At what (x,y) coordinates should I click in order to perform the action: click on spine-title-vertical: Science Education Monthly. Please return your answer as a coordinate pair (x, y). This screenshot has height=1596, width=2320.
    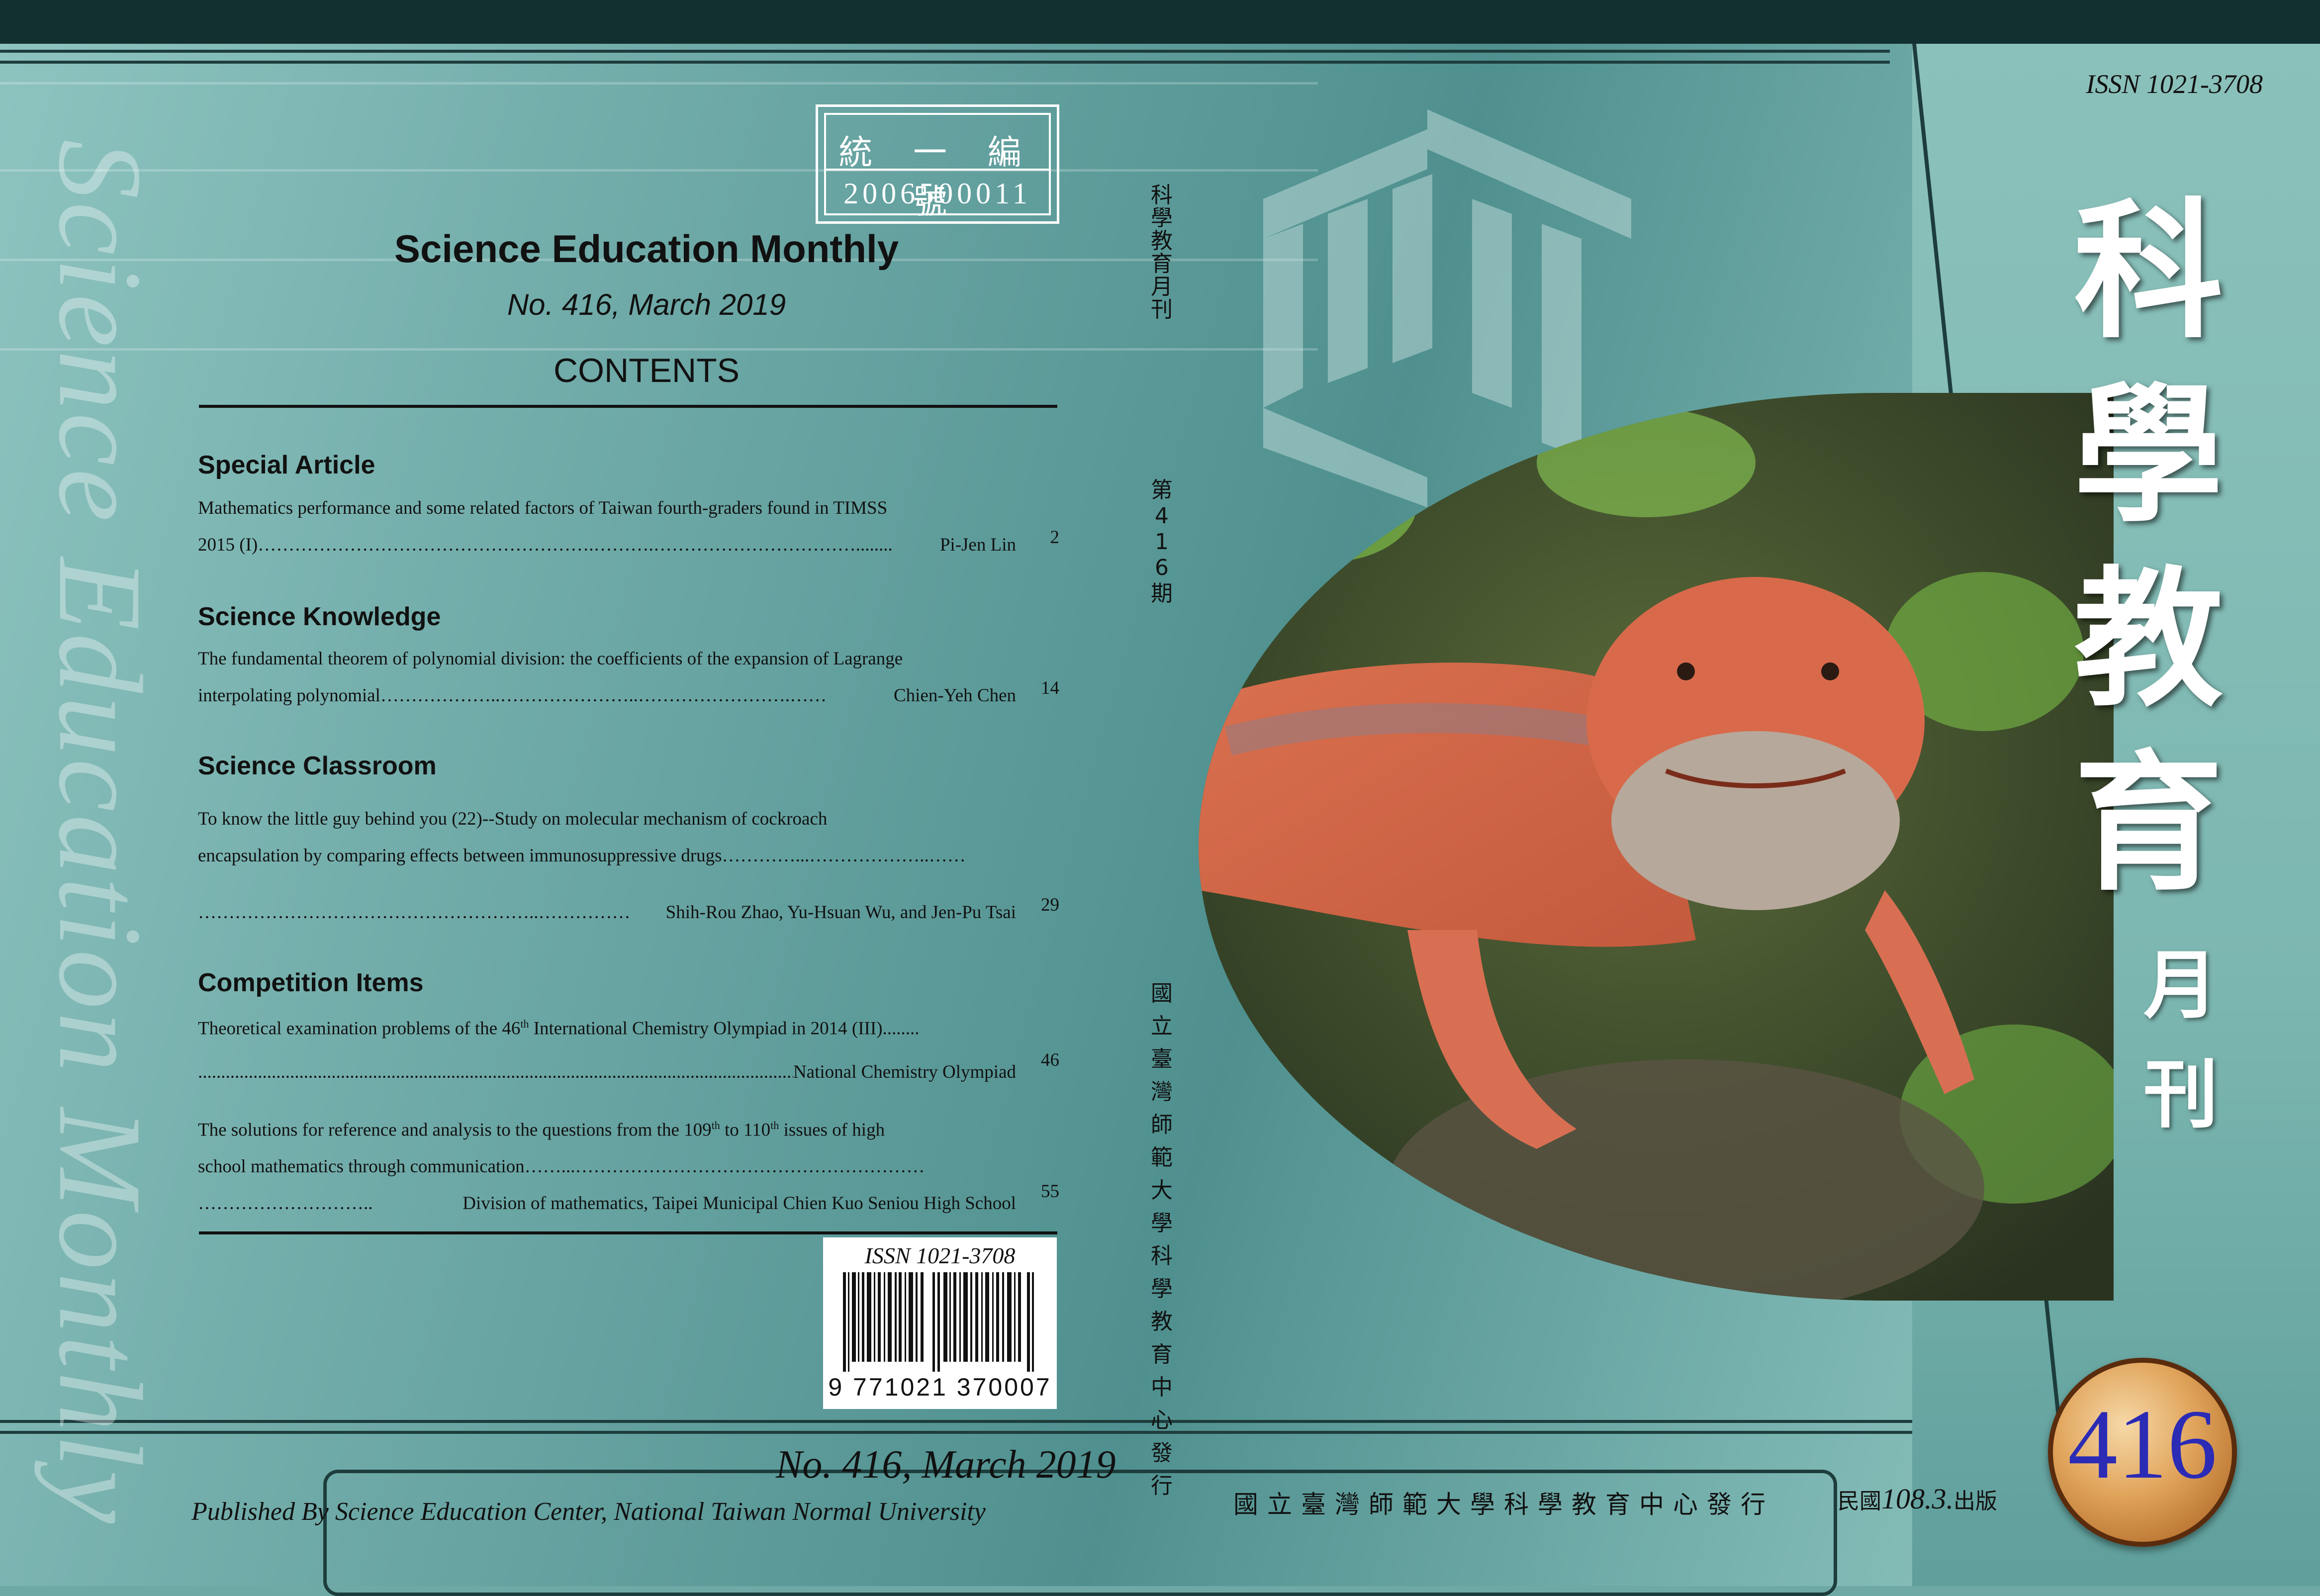
    Looking at the image, I should click on (100, 833).